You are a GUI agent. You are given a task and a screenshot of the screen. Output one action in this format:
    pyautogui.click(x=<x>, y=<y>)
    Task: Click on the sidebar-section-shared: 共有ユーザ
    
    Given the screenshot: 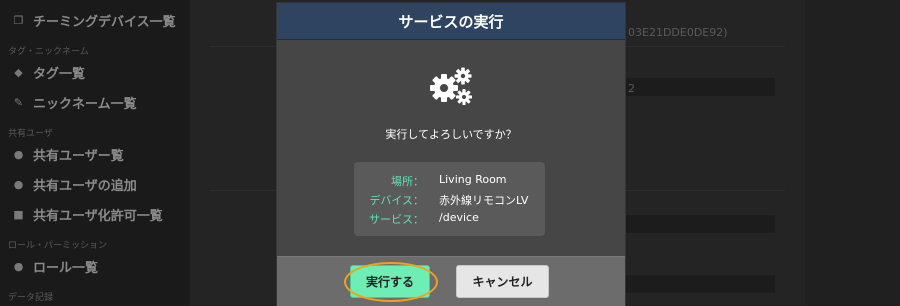 What is the action you would take?
    pyautogui.click(x=30, y=134)
    